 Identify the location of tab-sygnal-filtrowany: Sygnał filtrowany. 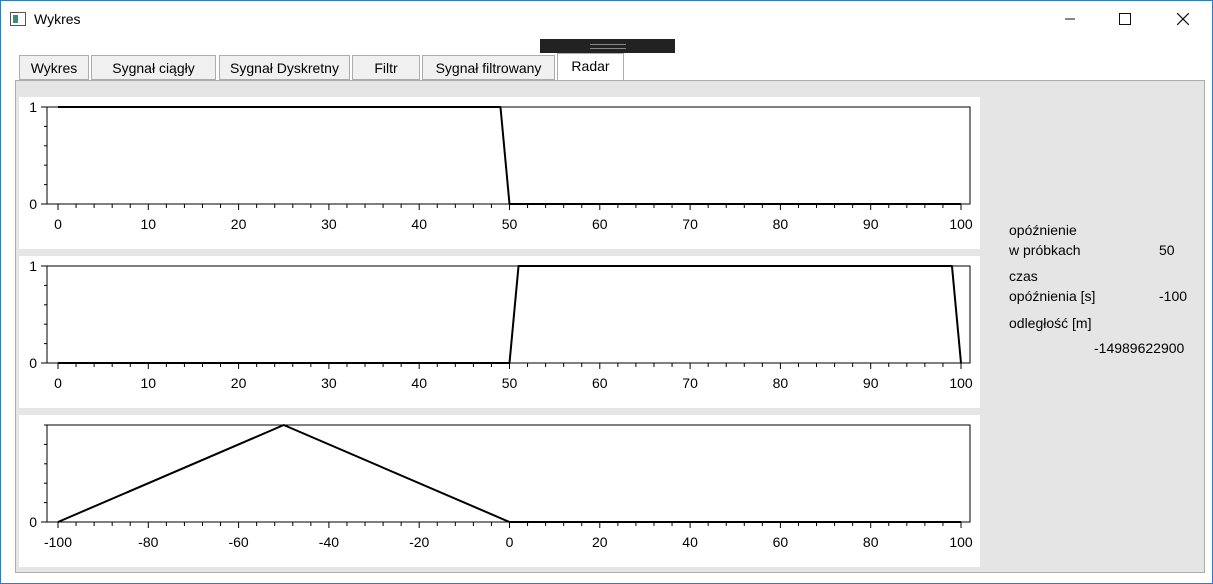
(488, 67).